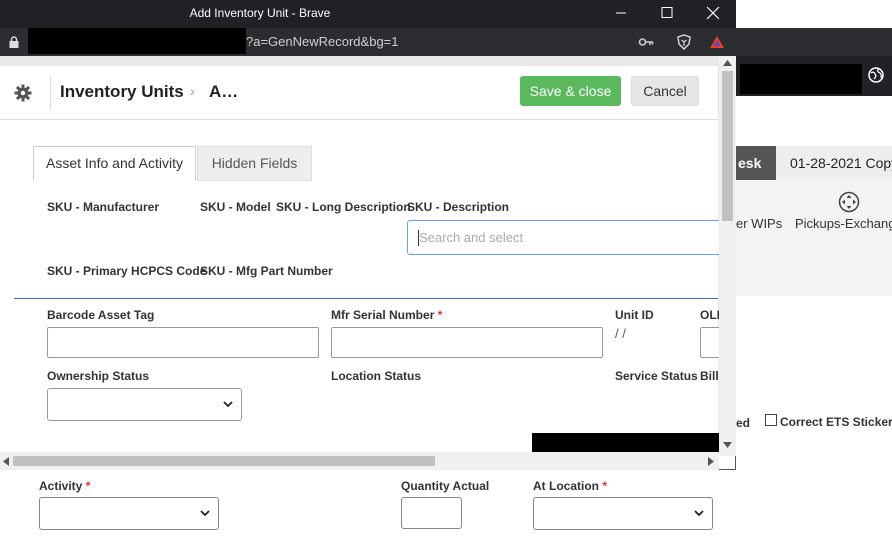 This screenshot has height=547, width=892. What do you see at coordinates (368, 14) in the screenshot?
I see `window-titlebar: Add Inventory Unit - Brave` at bounding box center [368, 14].